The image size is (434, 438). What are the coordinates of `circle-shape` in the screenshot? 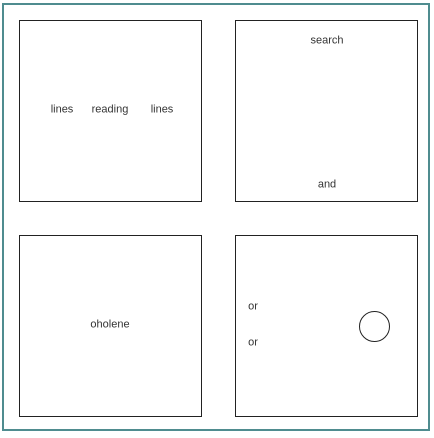 It's located at (374, 326).